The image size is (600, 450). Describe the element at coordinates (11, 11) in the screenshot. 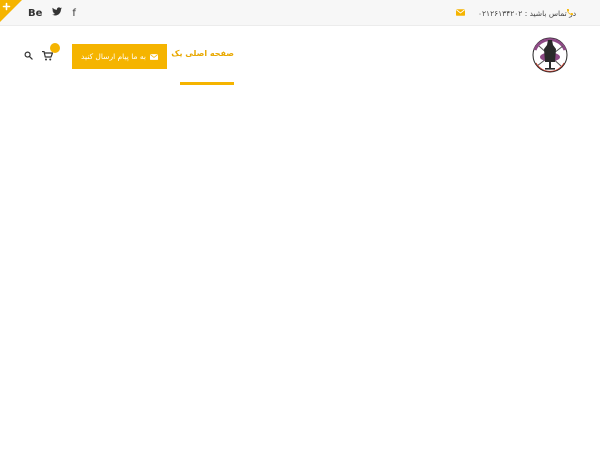

I see `plus-icon` at that location.